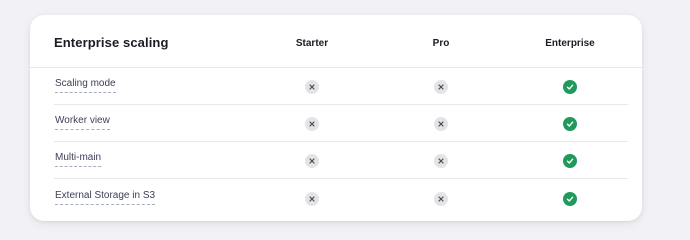 Image resolution: width=690 pixels, height=240 pixels. I want to click on table-row: Worker view, so click(336, 123).